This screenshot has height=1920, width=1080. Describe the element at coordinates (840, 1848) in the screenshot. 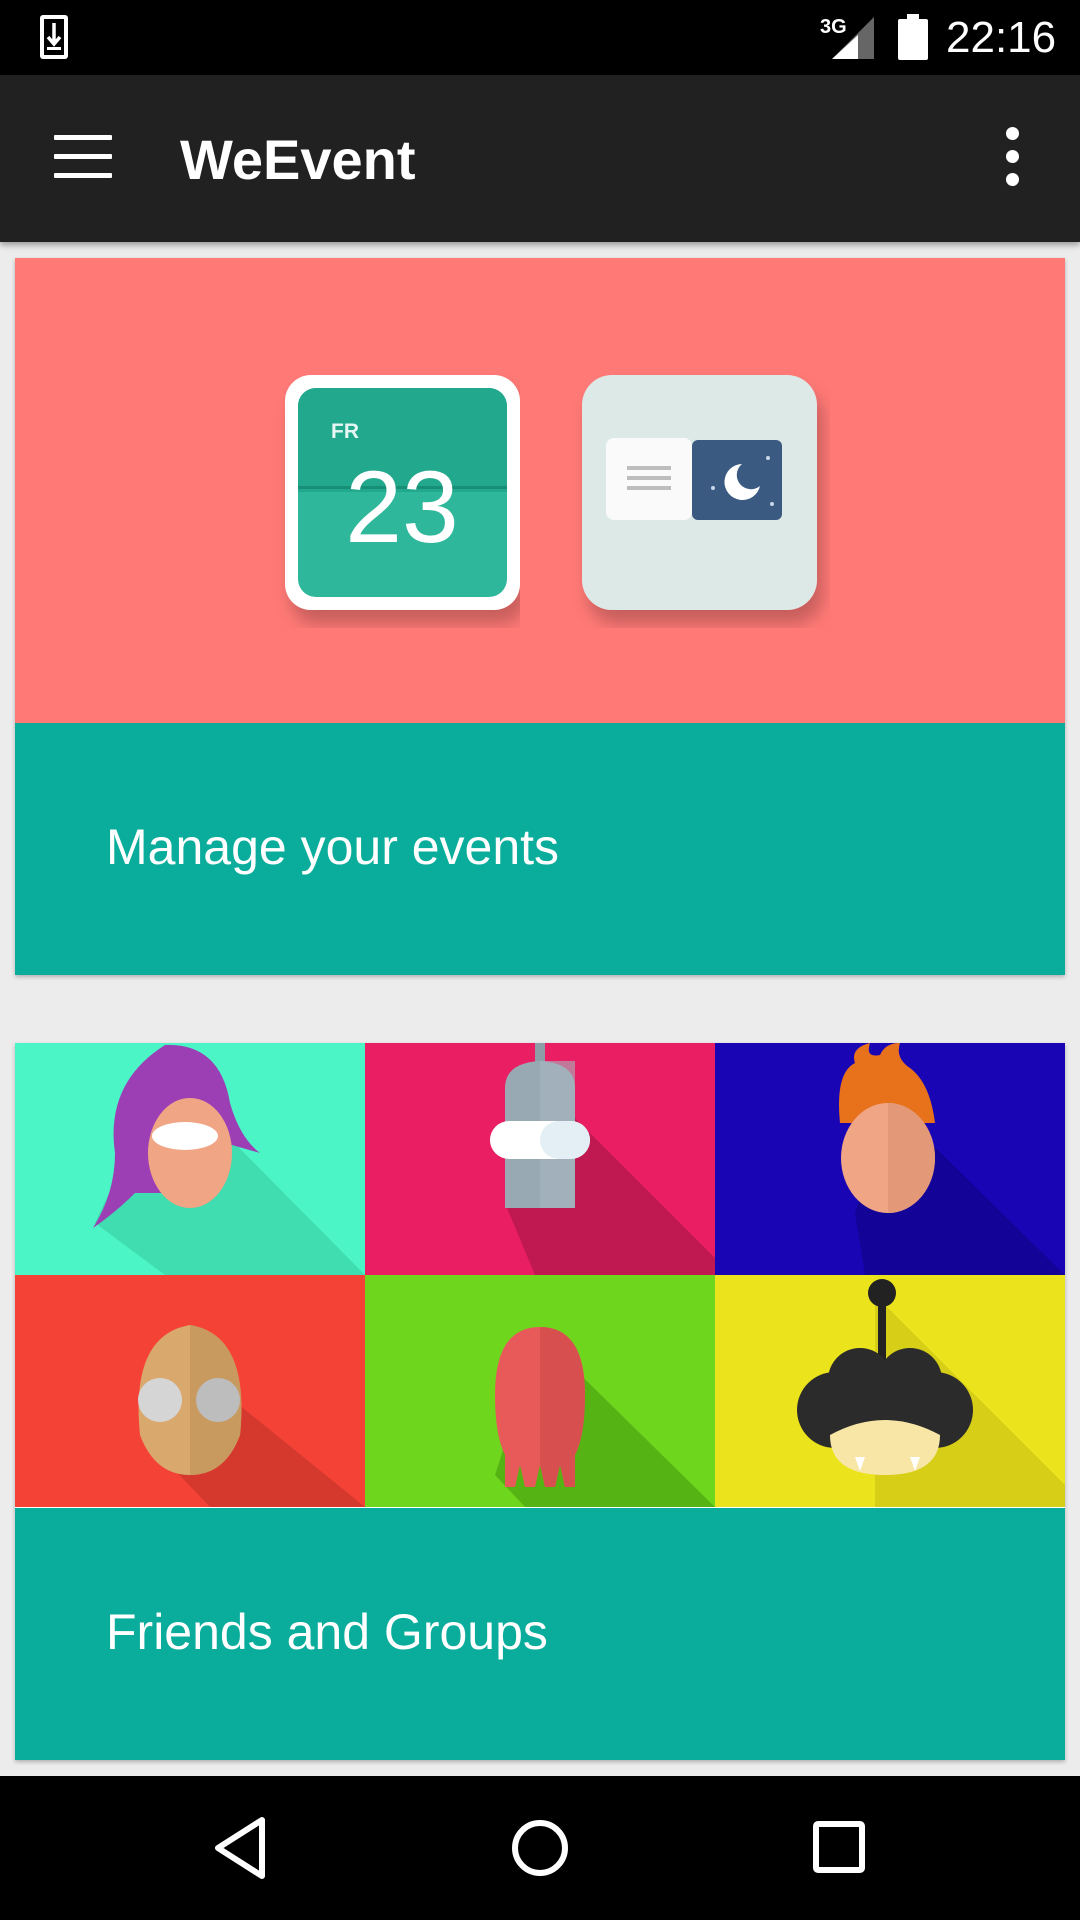

I see `recents-icon` at that location.